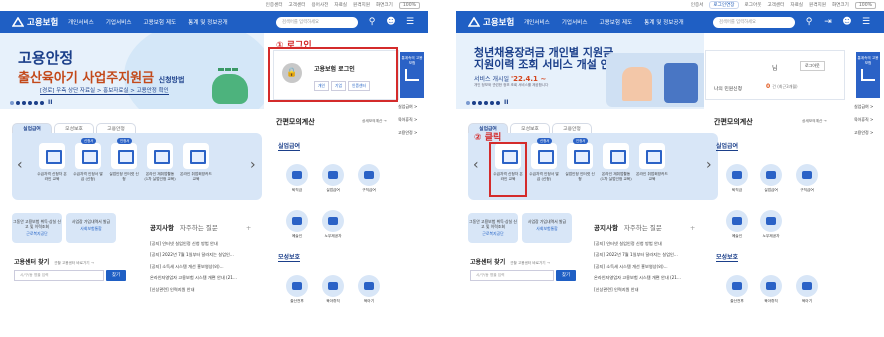  I want to click on quick-box-certificate: 사업장 가입내역서 발급 사회보험통합, so click(547, 228).